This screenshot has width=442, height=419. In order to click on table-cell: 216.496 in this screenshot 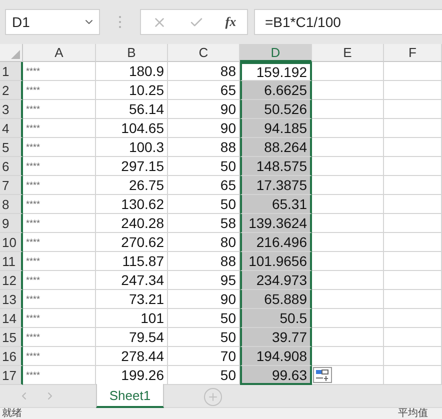, I will do `click(276, 242)`.